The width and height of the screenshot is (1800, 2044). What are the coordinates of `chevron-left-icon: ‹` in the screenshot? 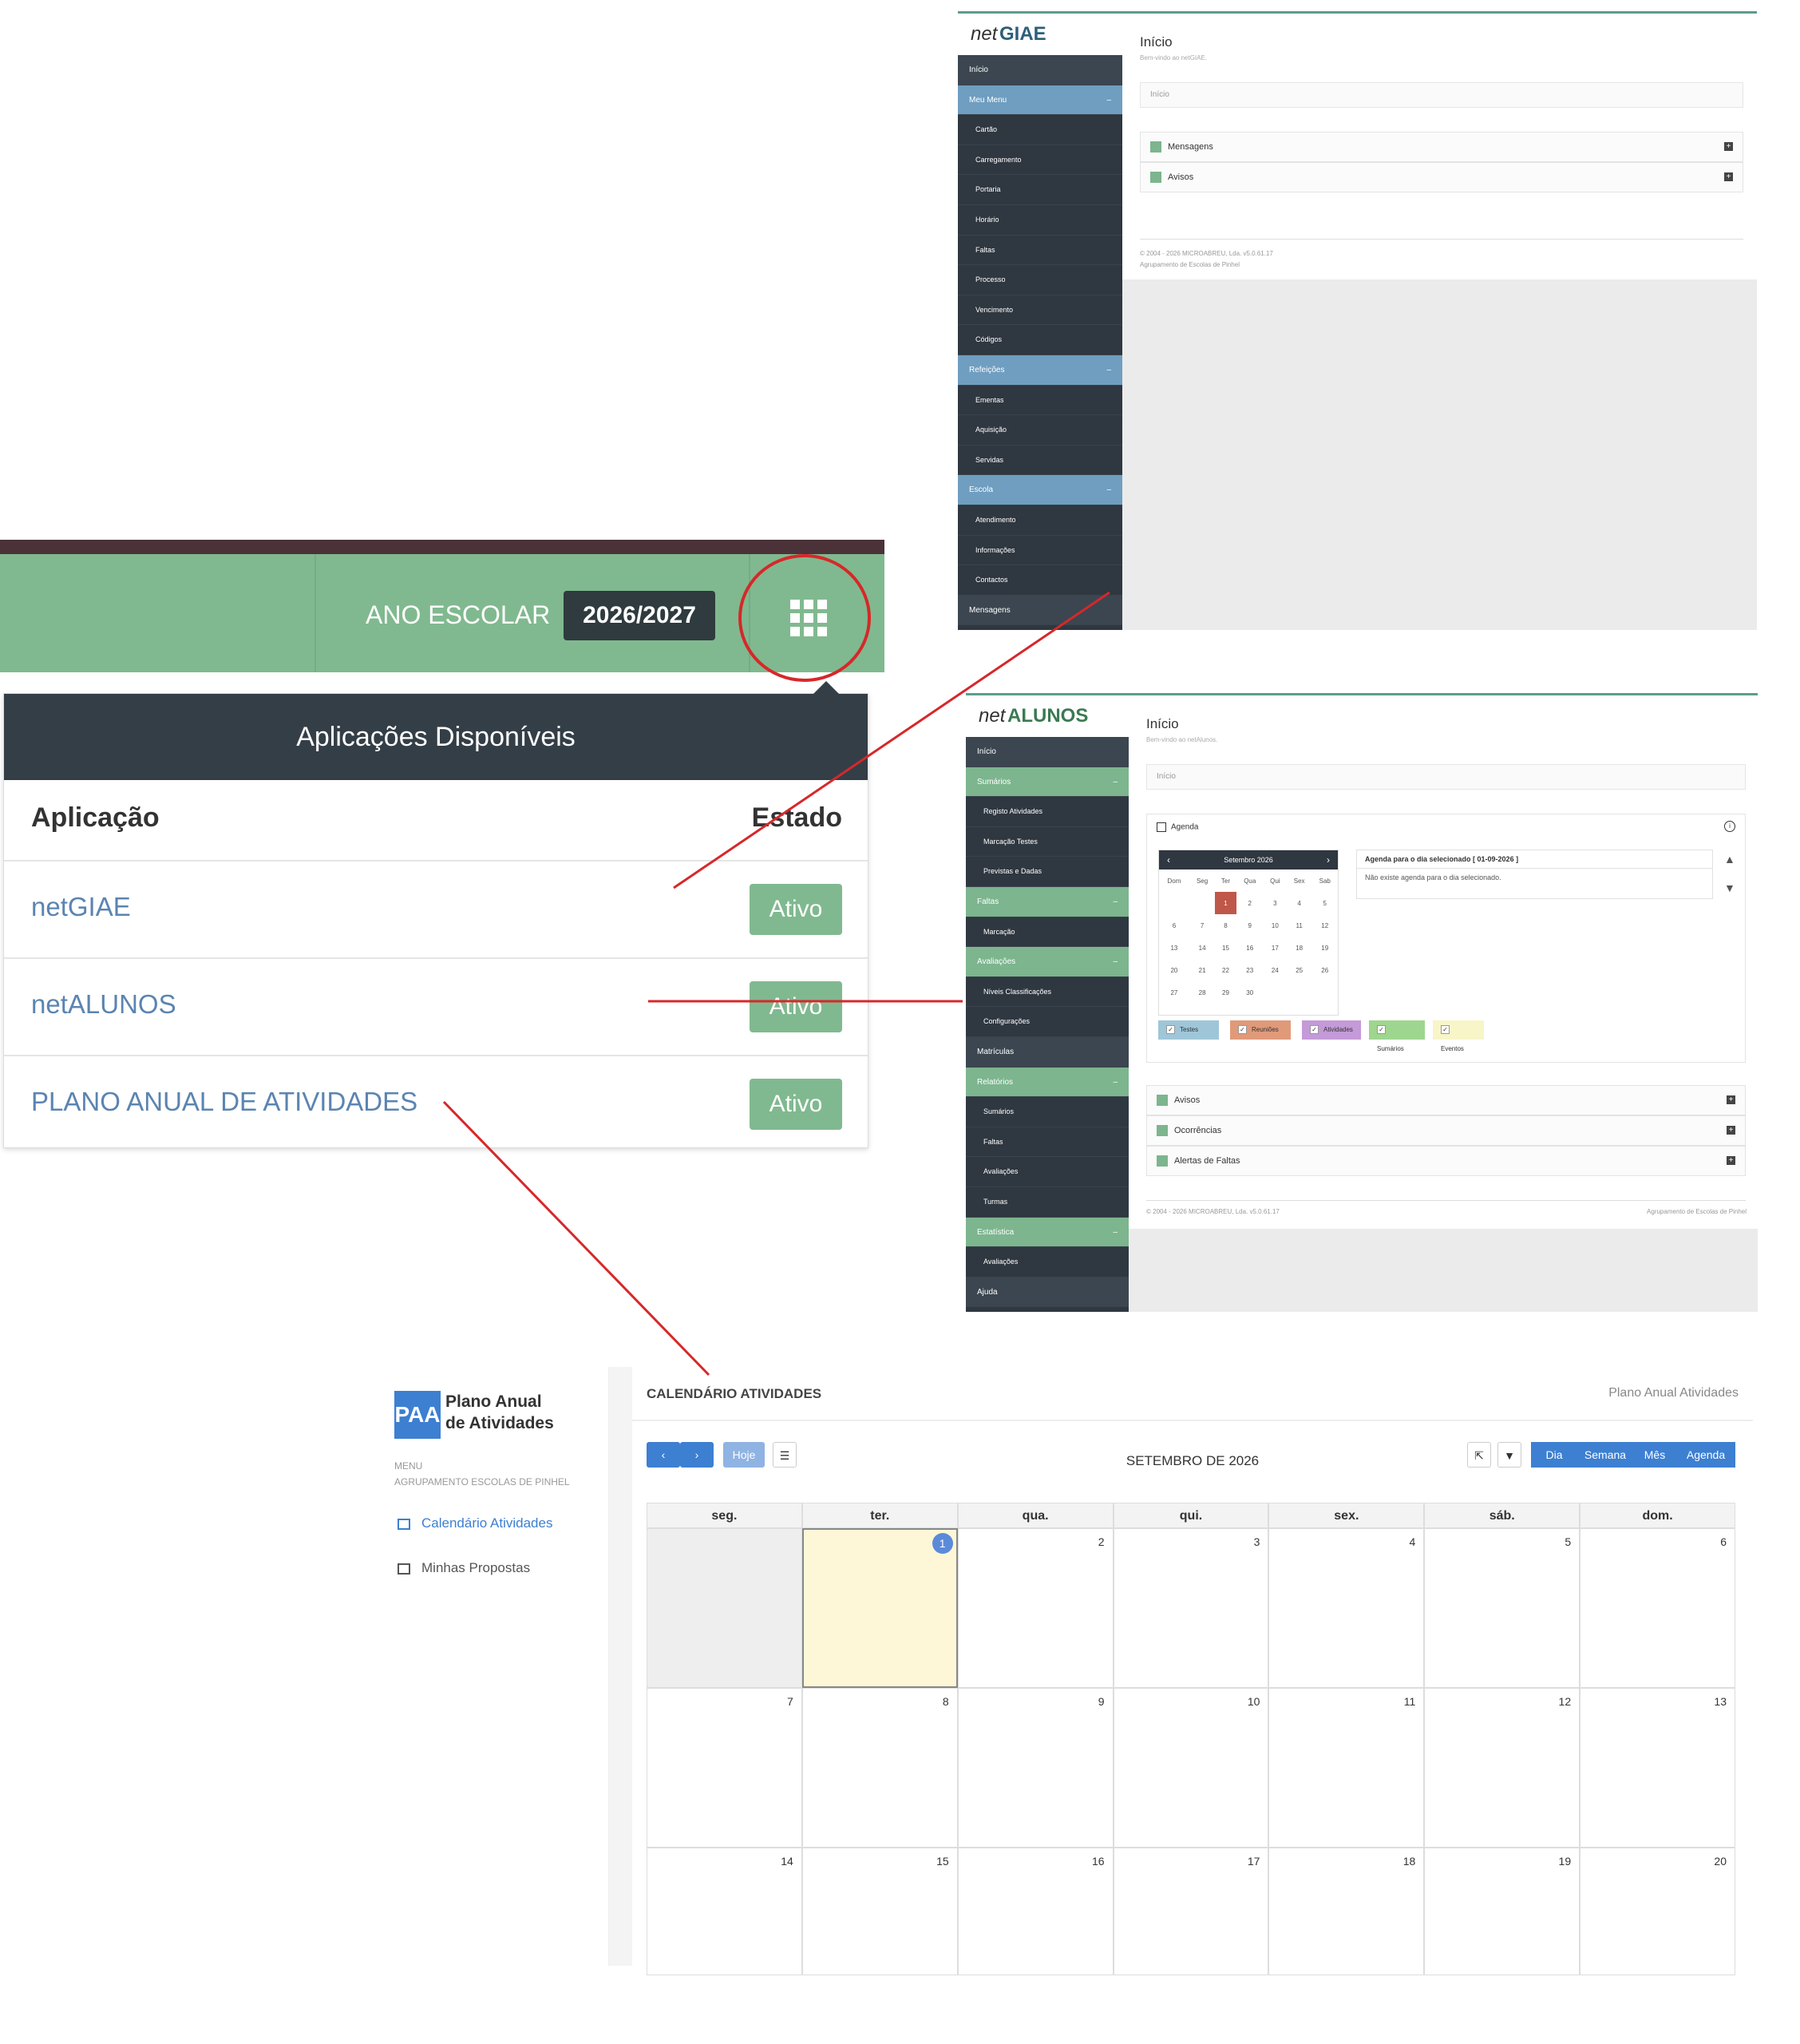 It's located at (1168, 859).